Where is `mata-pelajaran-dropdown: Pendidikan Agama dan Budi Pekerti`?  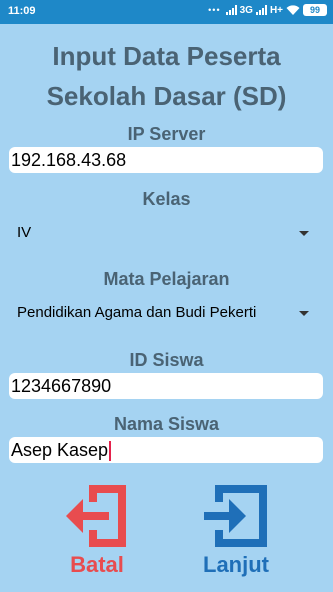 mata-pelajaran-dropdown: Pendidikan Agama dan Budi Pekerti is located at coordinates (166, 313).